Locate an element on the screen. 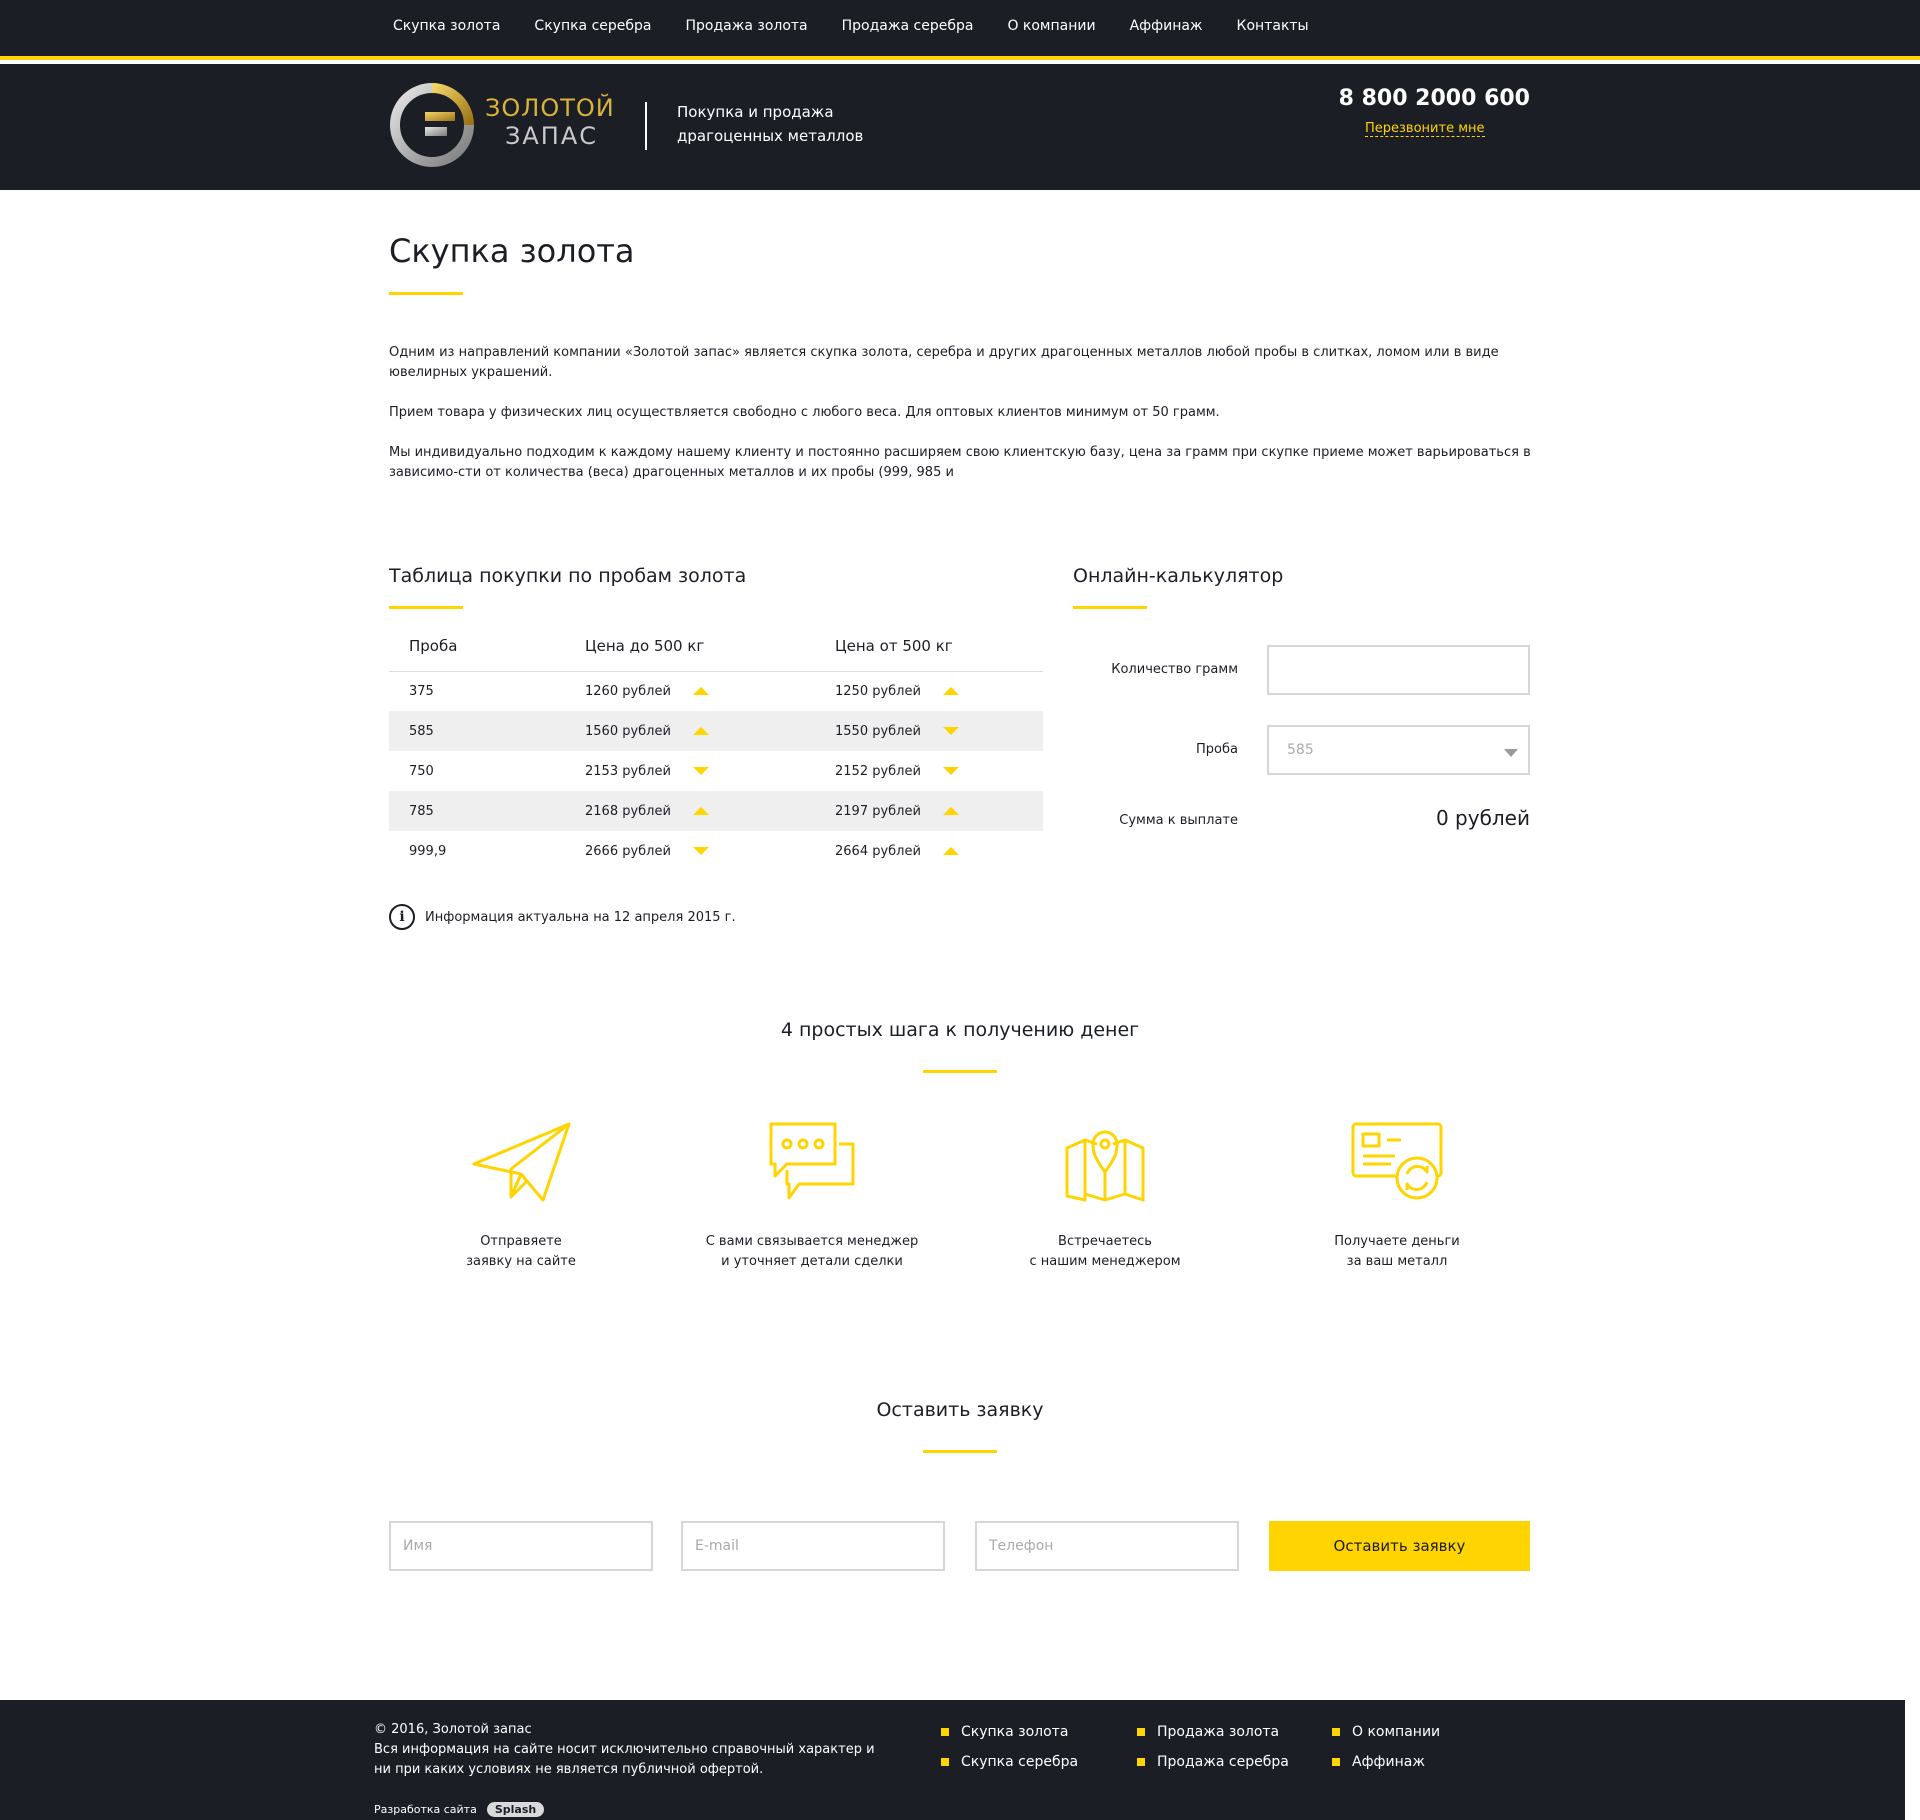 This screenshot has height=1820, width=1920. cell-proba: 785 is located at coordinates (477, 811).